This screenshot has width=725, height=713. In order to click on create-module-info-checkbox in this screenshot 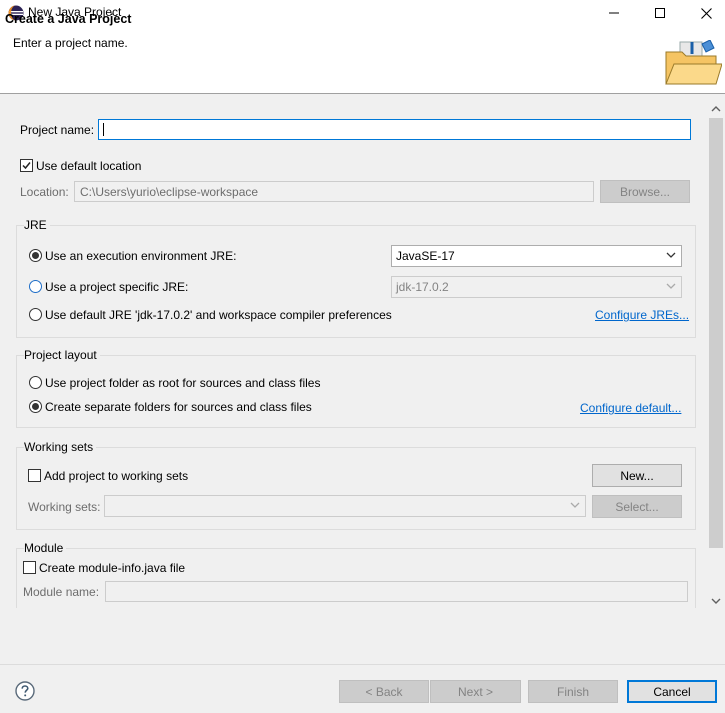, I will do `click(29, 567)`.